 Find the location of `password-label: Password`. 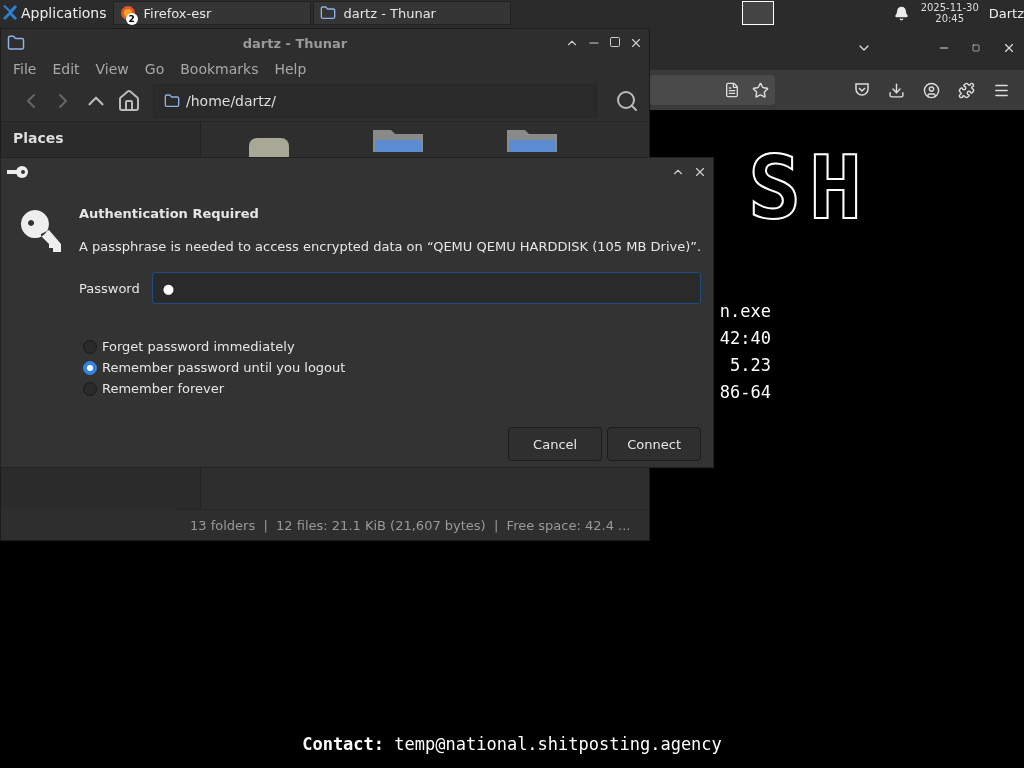

password-label: Password is located at coordinates (109, 288).